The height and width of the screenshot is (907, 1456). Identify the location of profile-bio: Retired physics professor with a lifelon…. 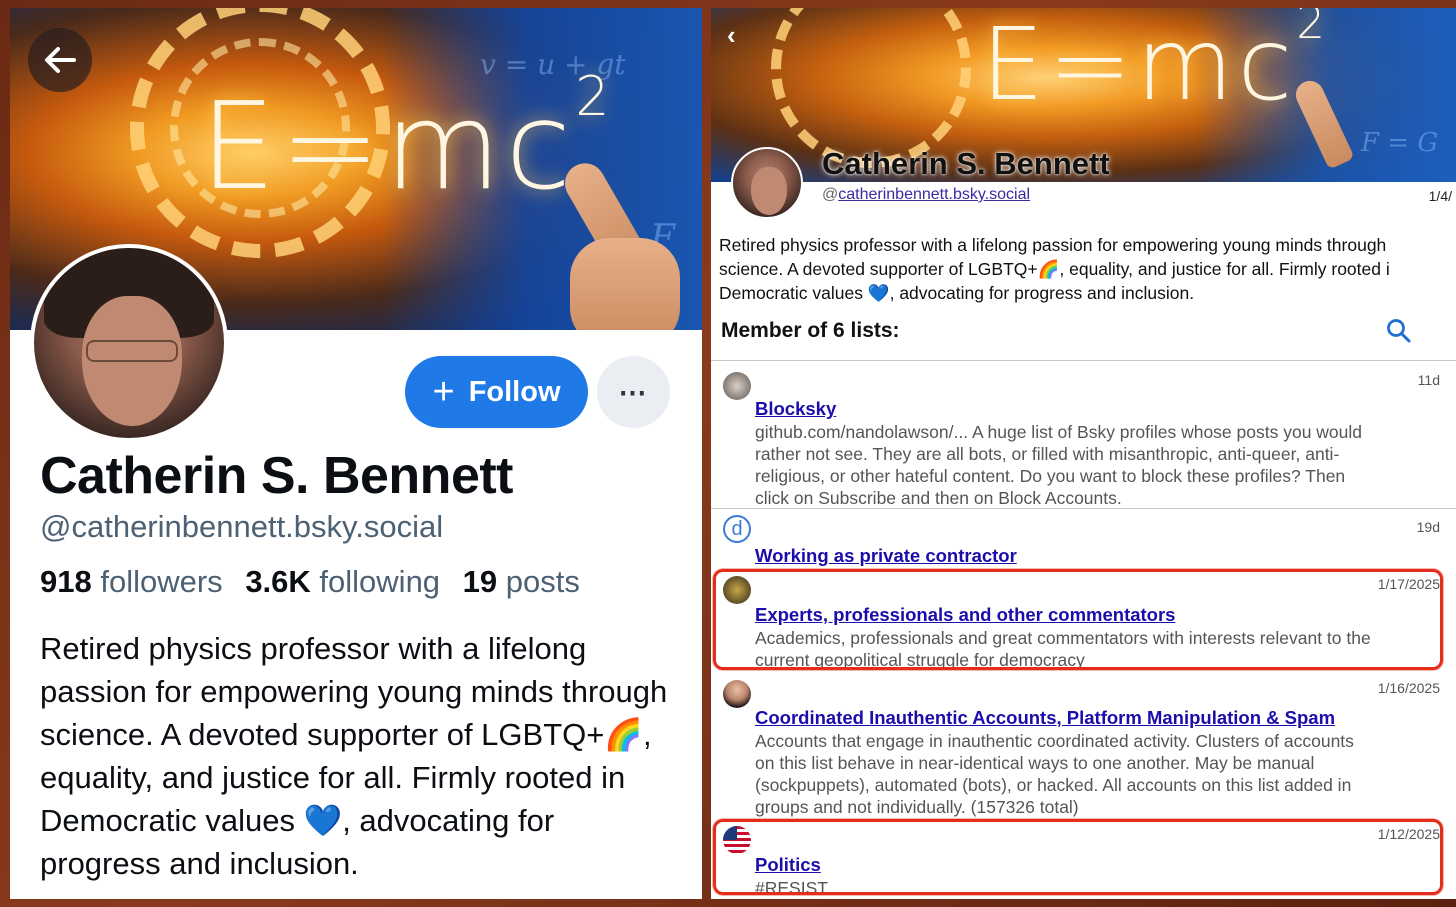
(354, 756).